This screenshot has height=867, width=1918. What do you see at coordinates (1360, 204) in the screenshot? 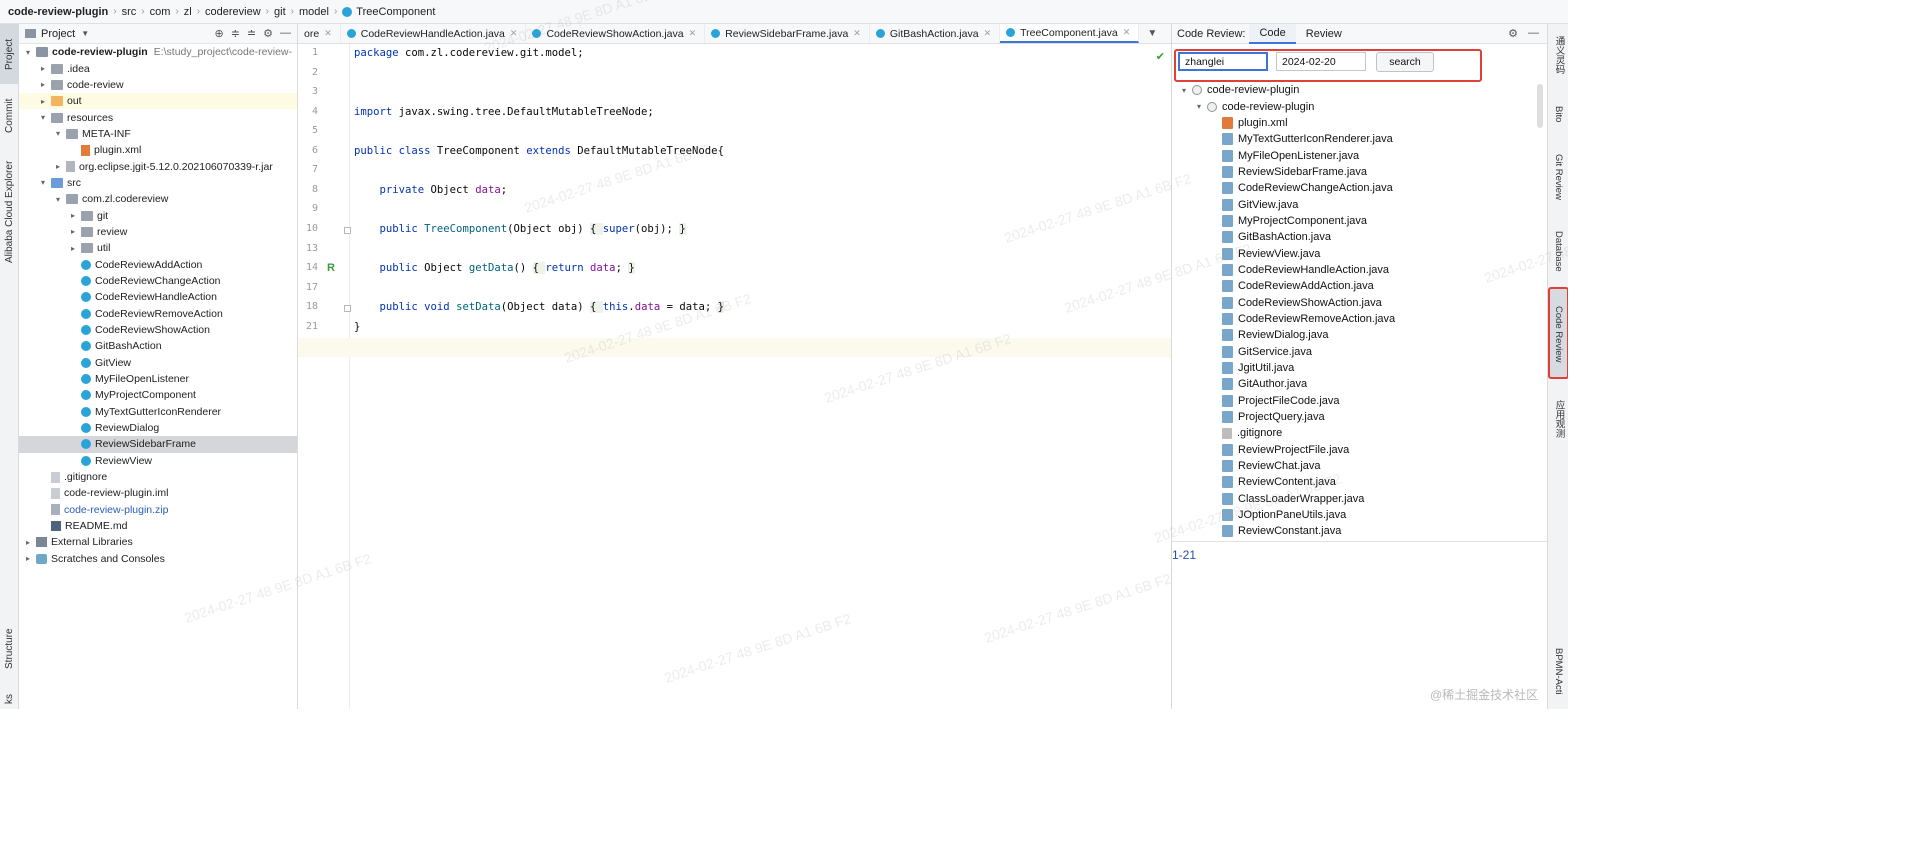
I see `review-tree-item: GitView.java` at bounding box center [1360, 204].